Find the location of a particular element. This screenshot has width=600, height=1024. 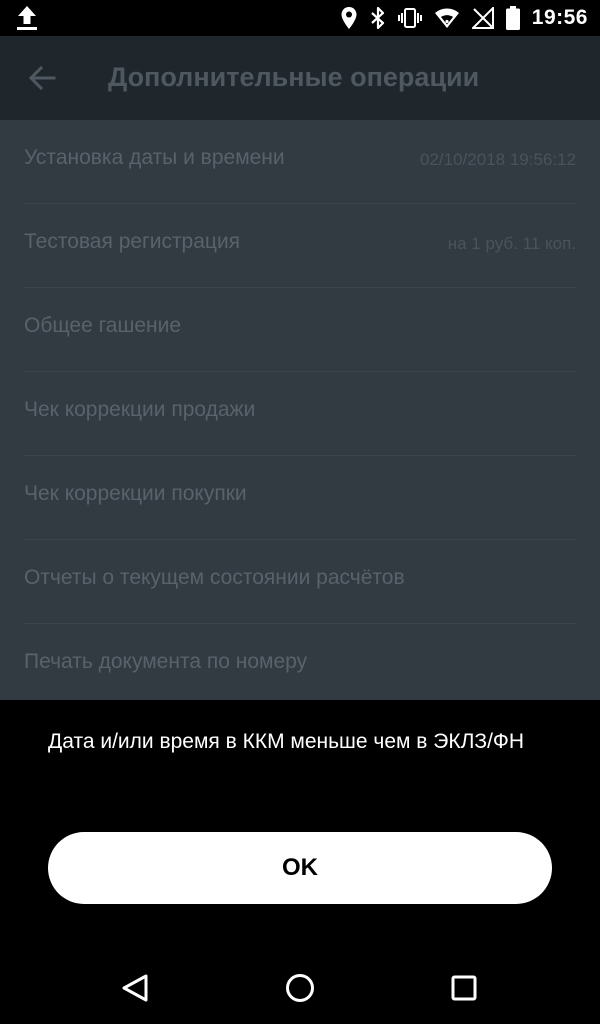

list-item-print-document: Печать документа по номеру is located at coordinates (300, 665).